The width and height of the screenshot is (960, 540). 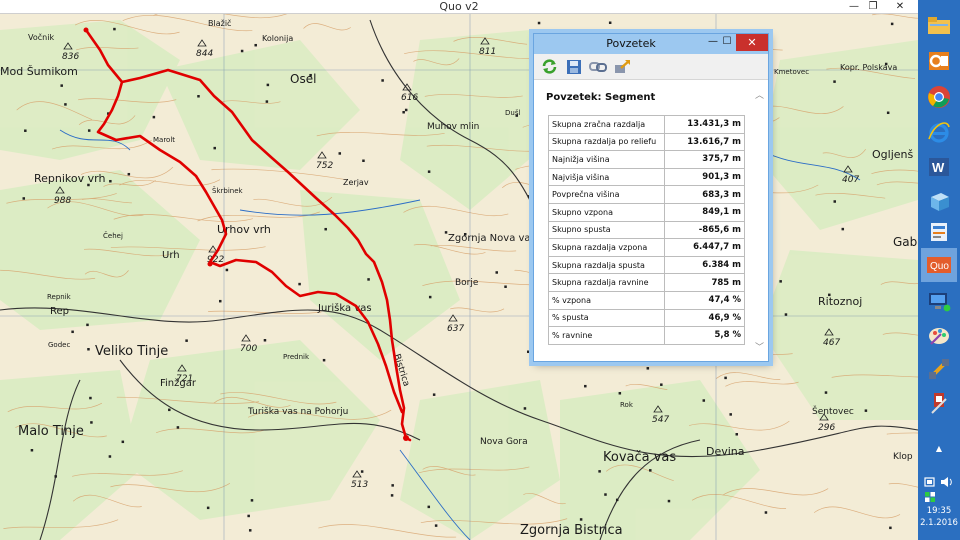 What do you see at coordinates (62, 201) in the screenshot?
I see `elevation-label: 988` at bounding box center [62, 201].